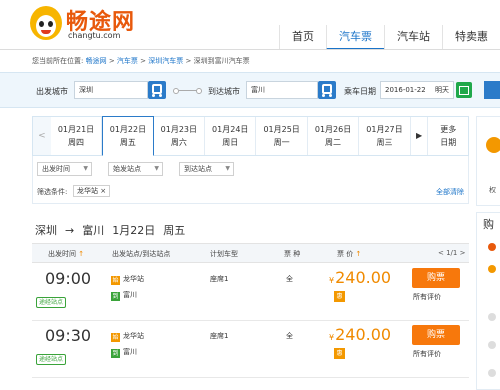  Describe the element at coordinates (127, 61) in the screenshot. I see `breadcrumb-bus: 汽车票` at that location.